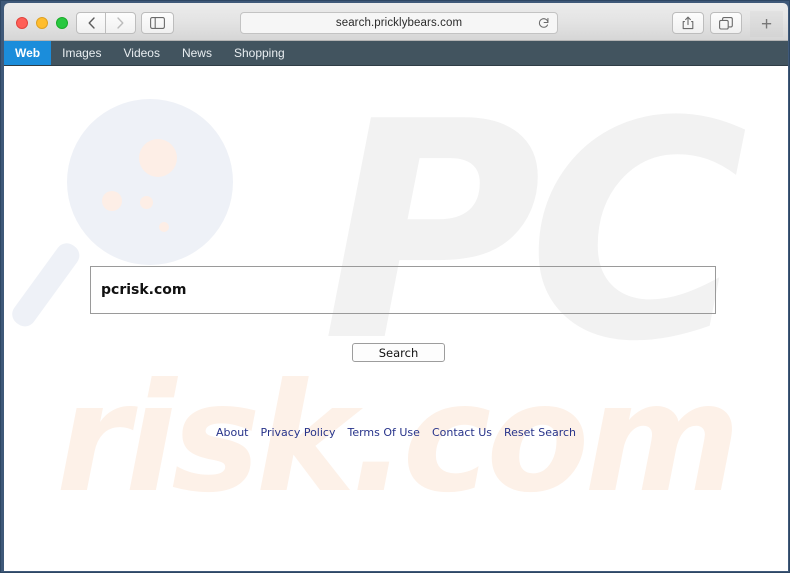 This screenshot has width=790, height=573. I want to click on window-controls, so click(42, 23).